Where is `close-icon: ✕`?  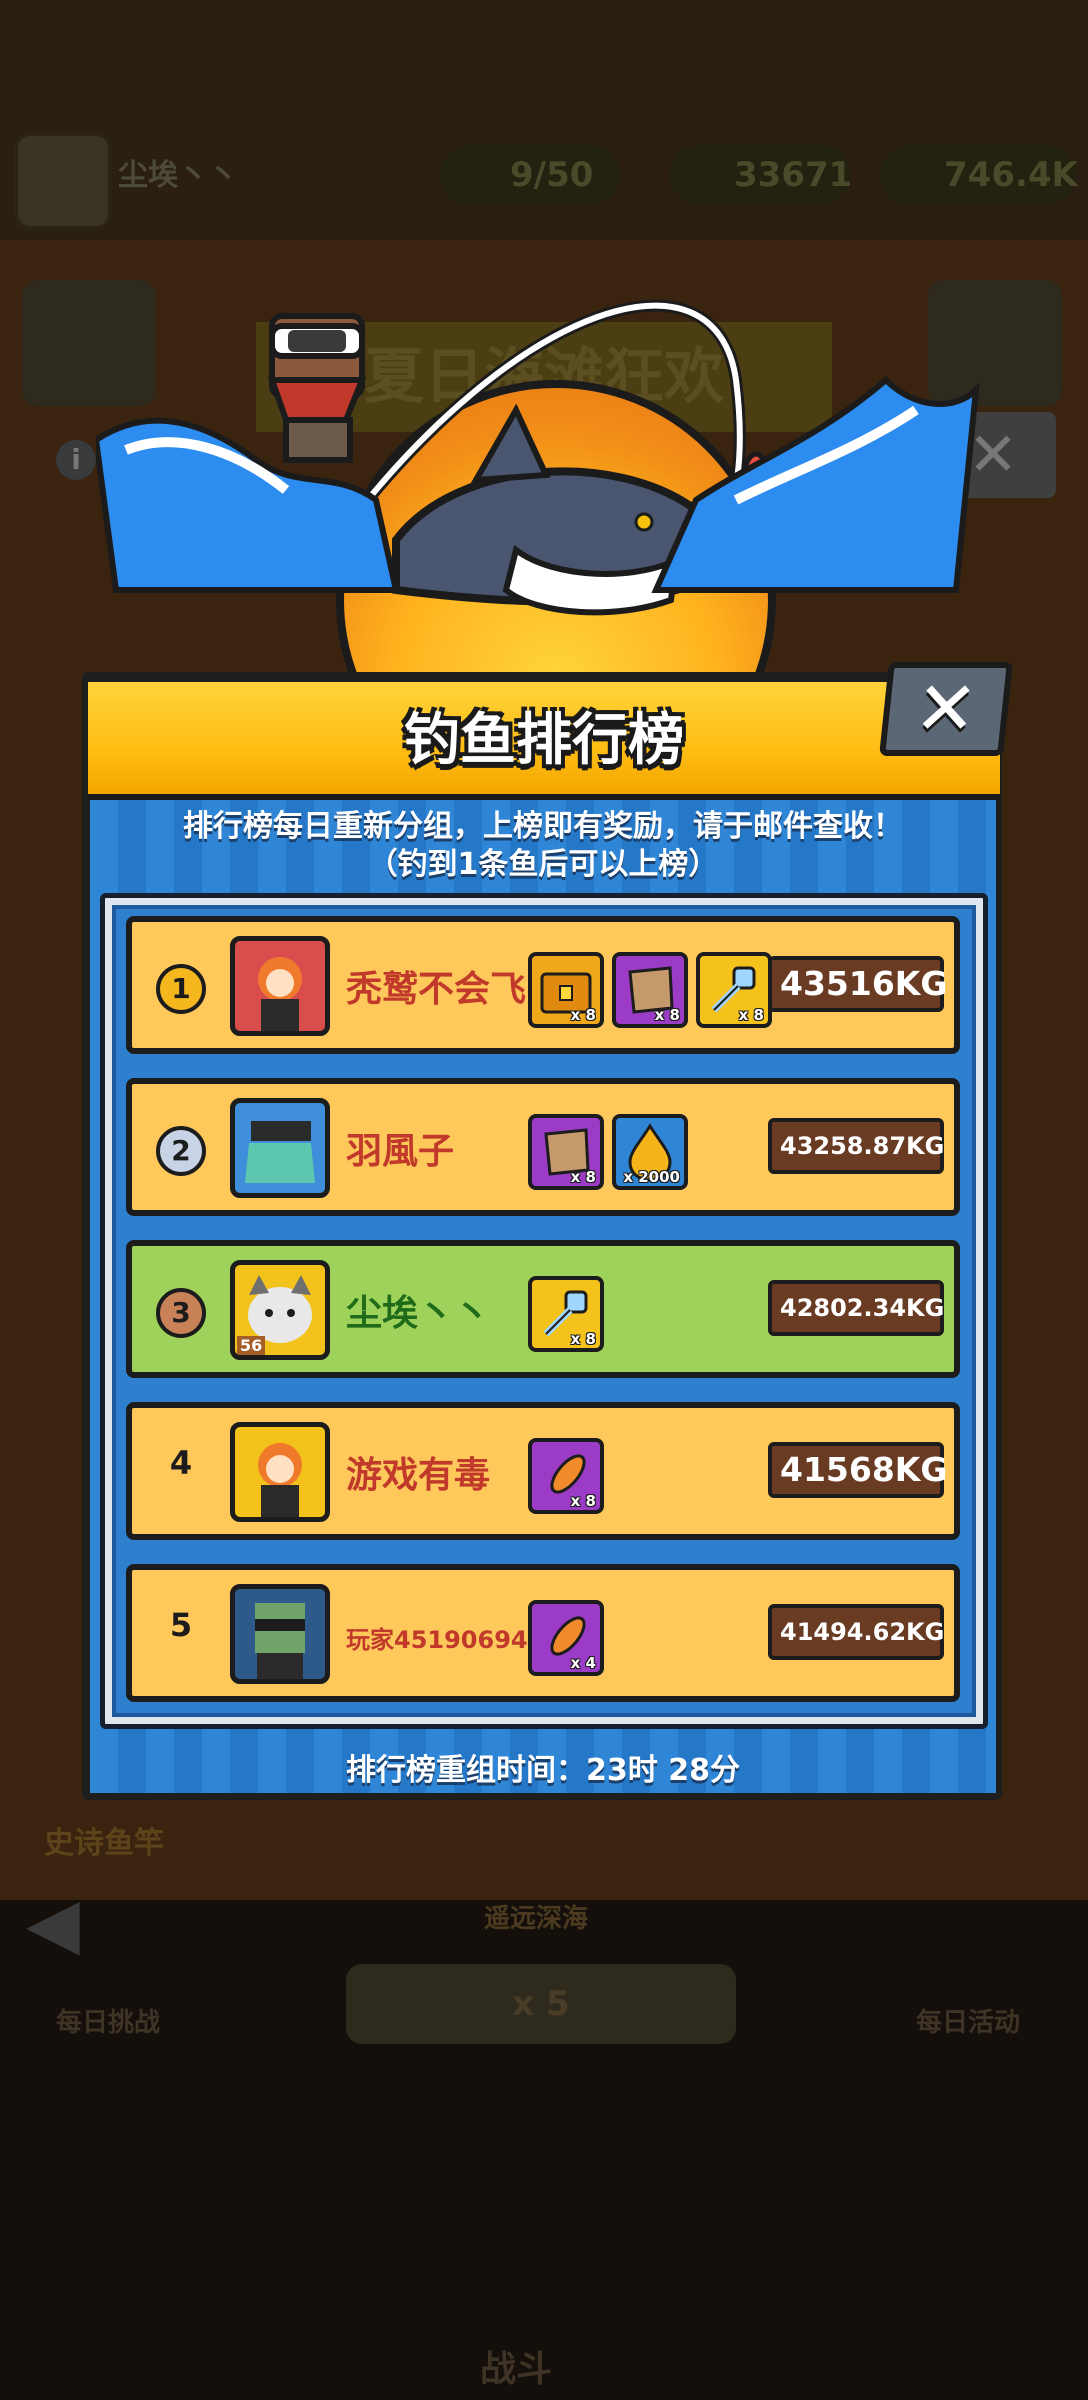
close-icon: ✕ is located at coordinates (946, 709).